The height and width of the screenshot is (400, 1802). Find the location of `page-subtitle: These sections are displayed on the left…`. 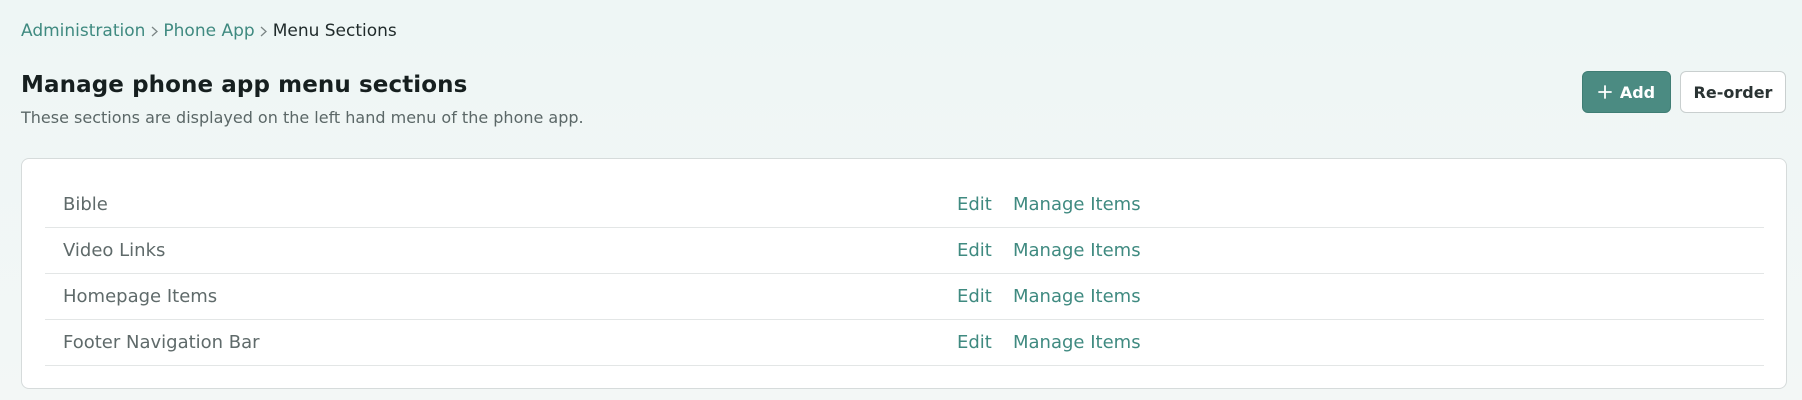

page-subtitle: These sections are displayed on the left… is located at coordinates (302, 117).